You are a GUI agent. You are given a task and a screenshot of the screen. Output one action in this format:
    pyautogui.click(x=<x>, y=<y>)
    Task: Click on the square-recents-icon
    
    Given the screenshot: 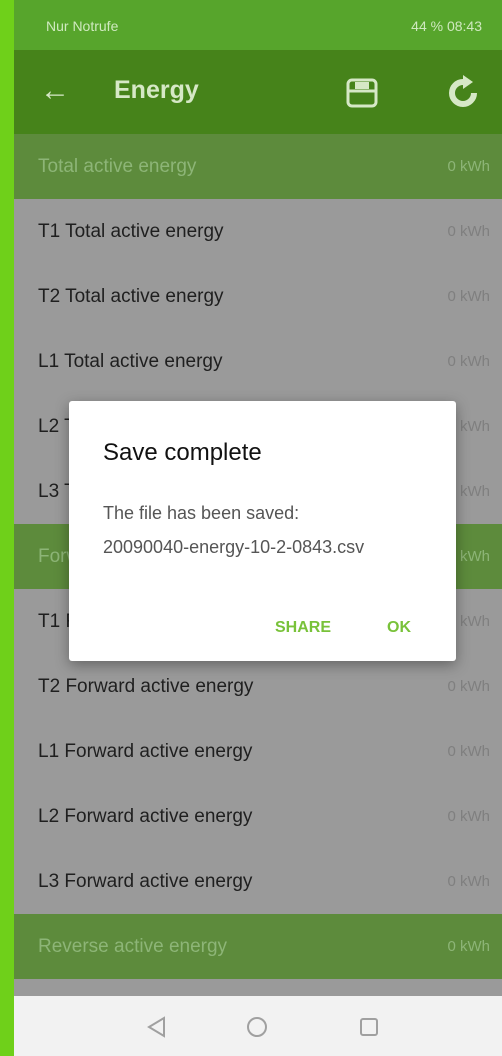 What is the action you would take?
    pyautogui.click(x=369, y=1027)
    